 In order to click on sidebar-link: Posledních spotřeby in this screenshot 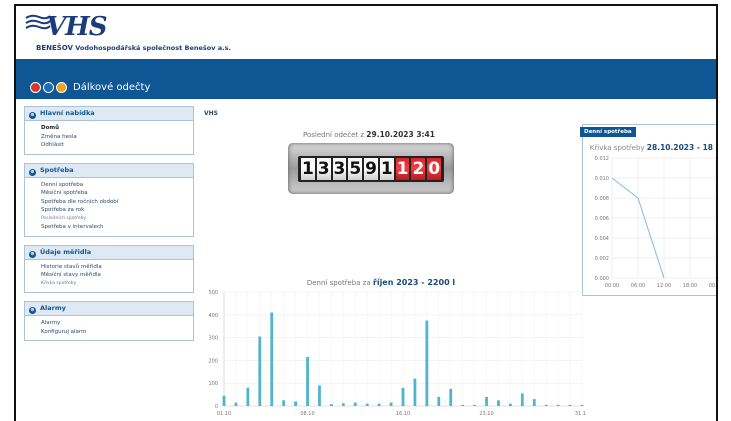, I will do `click(117, 219)`.